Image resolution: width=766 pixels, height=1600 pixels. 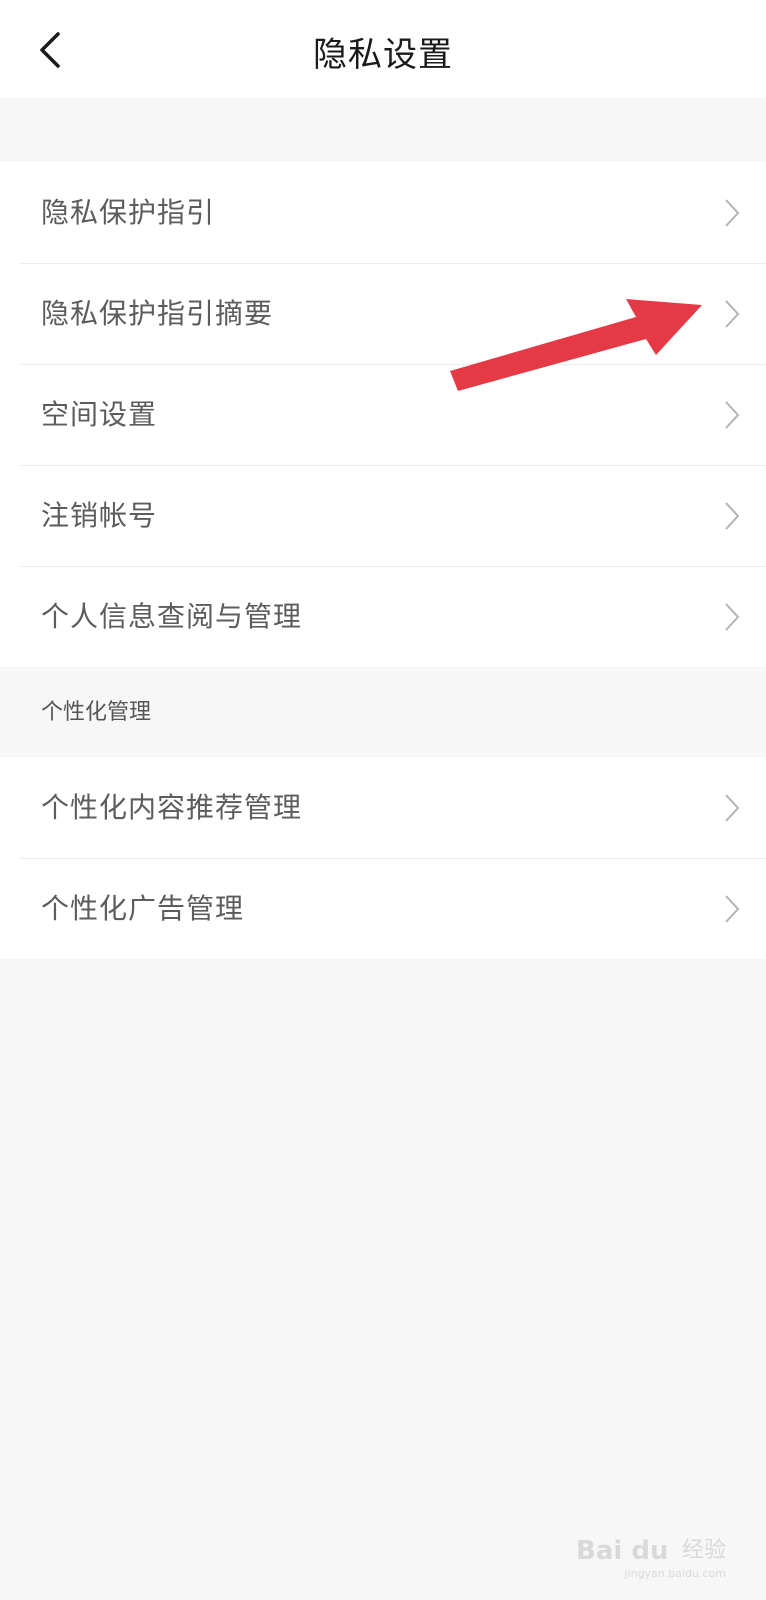 I want to click on watermark-url: jingyan.baidu.com, so click(x=675, y=1573).